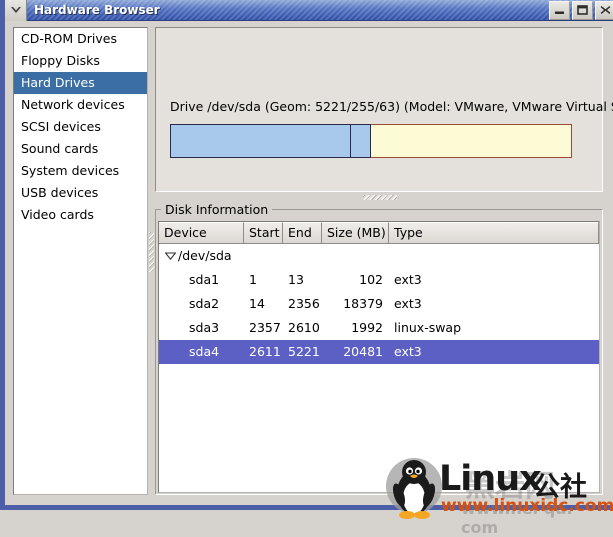 The image size is (613, 537). Describe the element at coordinates (97, 10) in the screenshot. I see `window-title: Hardware Browser` at that location.